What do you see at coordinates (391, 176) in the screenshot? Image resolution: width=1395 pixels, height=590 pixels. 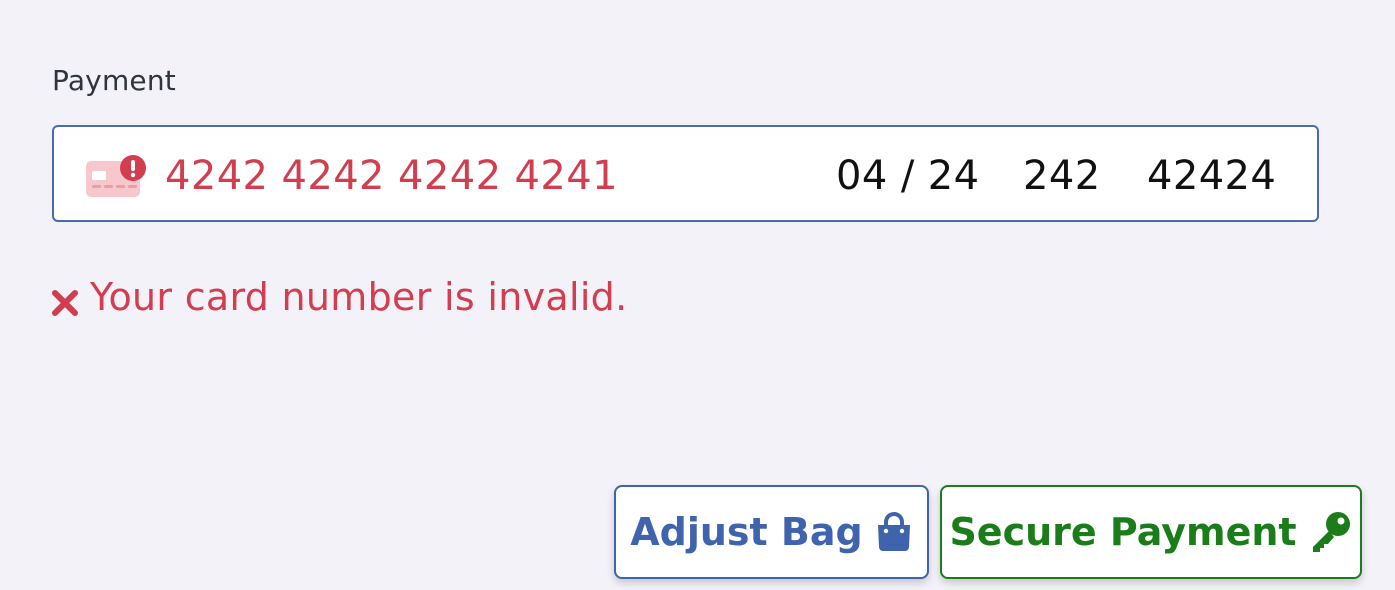 I see `card-number-input: 4242 4242 4242 4241` at bounding box center [391, 176].